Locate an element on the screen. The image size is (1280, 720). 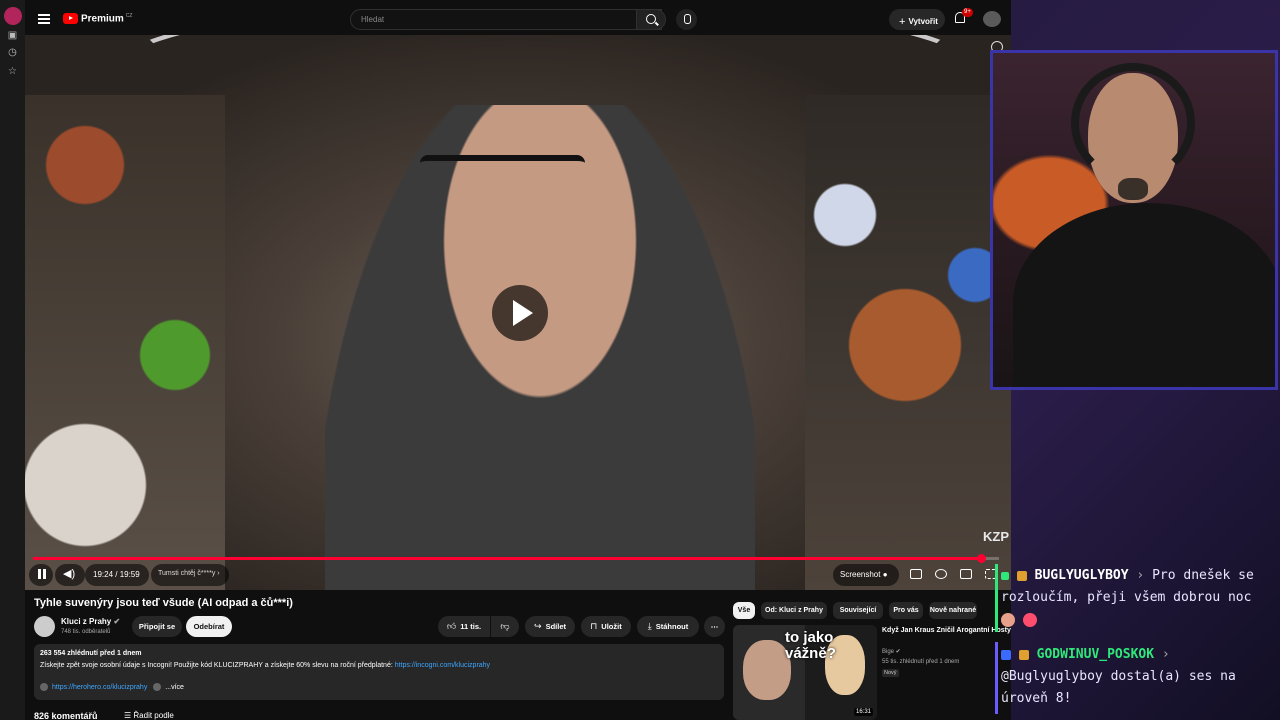
subscriber-count: 748 tis. odběratelů is located at coordinates (86, 632).